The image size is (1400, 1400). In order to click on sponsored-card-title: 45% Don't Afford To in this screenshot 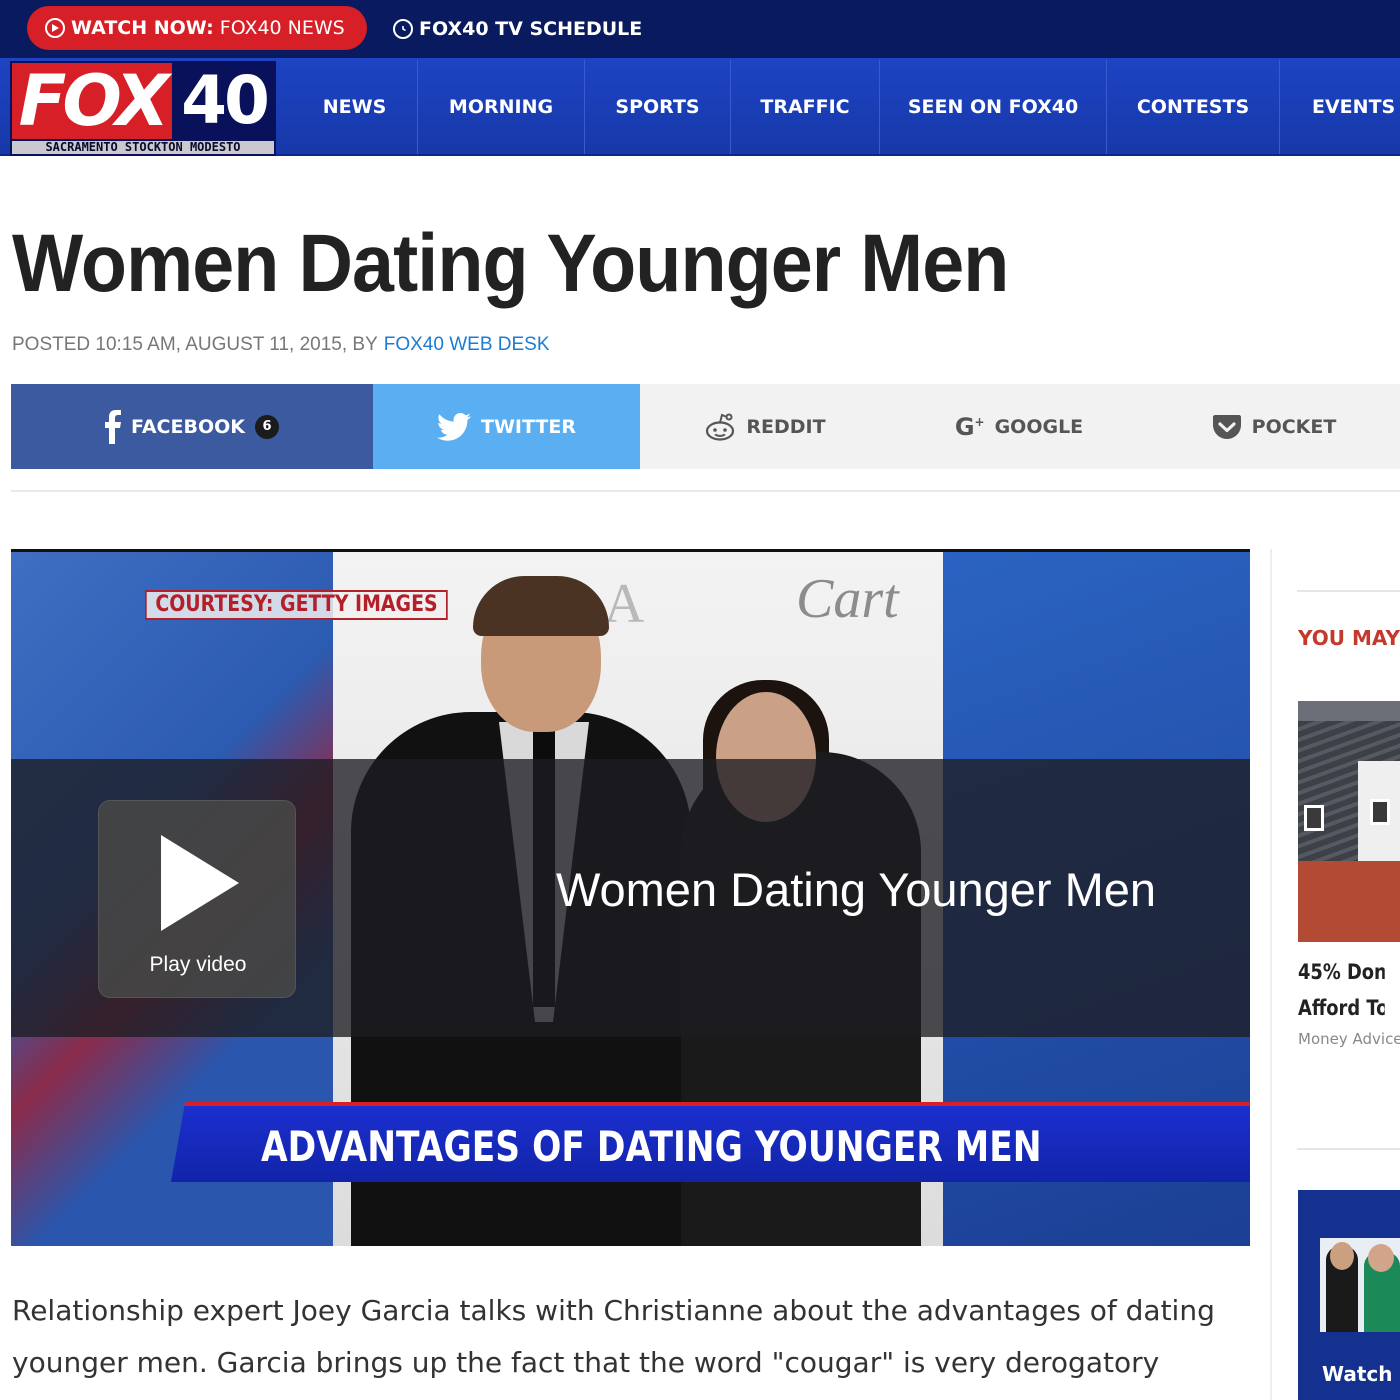, I will do `click(1341, 990)`.